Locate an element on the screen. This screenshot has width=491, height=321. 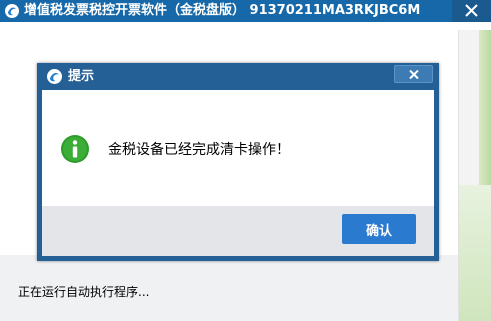
dialog-title-bar: 提示 is located at coordinates (238, 76).